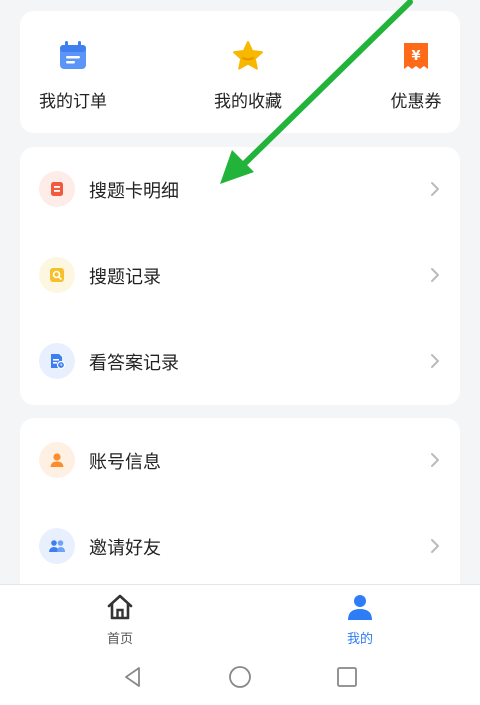 This screenshot has height=705, width=480. What do you see at coordinates (125, 277) in the screenshot?
I see `search-record-label: 搜题记录` at bounding box center [125, 277].